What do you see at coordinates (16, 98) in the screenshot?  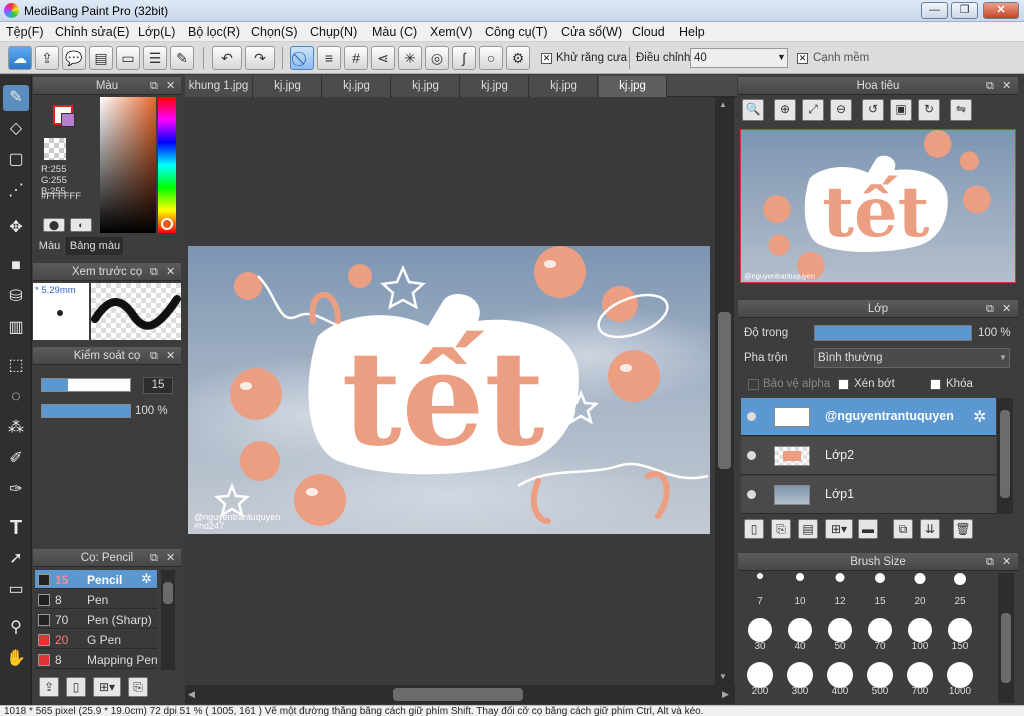 I see `brush-tool-icon: ✎` at bounding box center [16, 98].